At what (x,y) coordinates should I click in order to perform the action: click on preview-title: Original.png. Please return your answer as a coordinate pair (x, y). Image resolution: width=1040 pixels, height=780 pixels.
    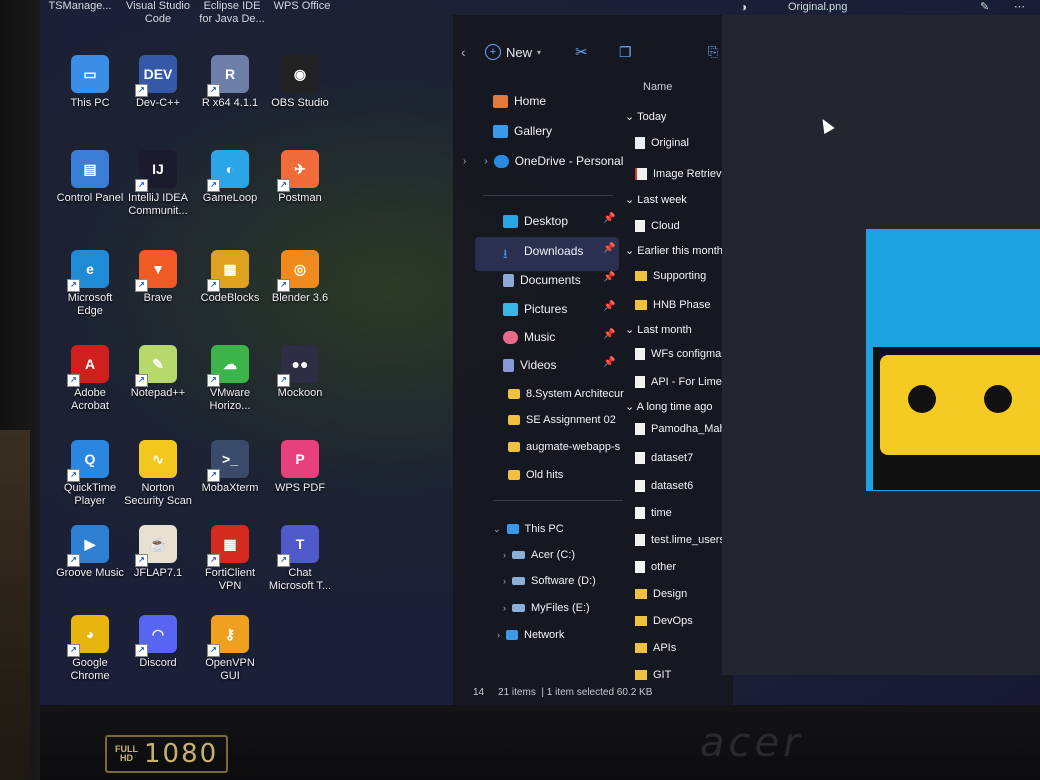
    Looking at the image, I should click on (818, 7).